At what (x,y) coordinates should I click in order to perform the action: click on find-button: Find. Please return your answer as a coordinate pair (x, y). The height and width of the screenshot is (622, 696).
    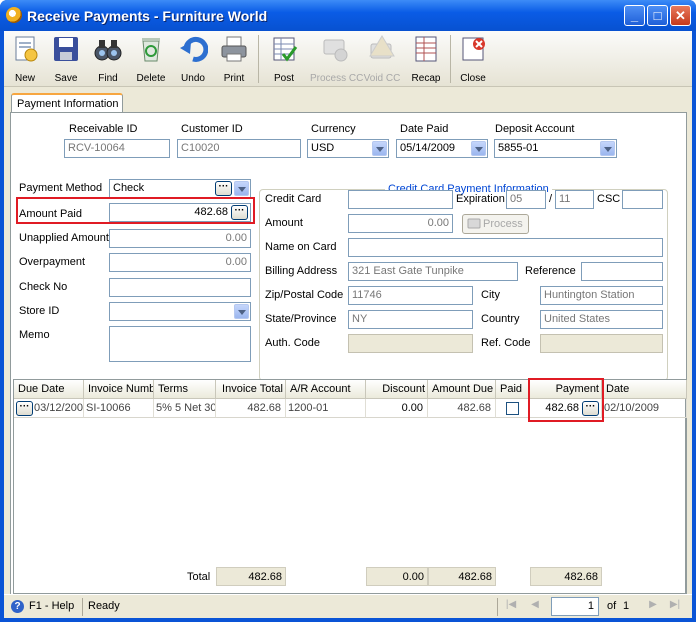
    Looking at the image, I should click on (108, 59).